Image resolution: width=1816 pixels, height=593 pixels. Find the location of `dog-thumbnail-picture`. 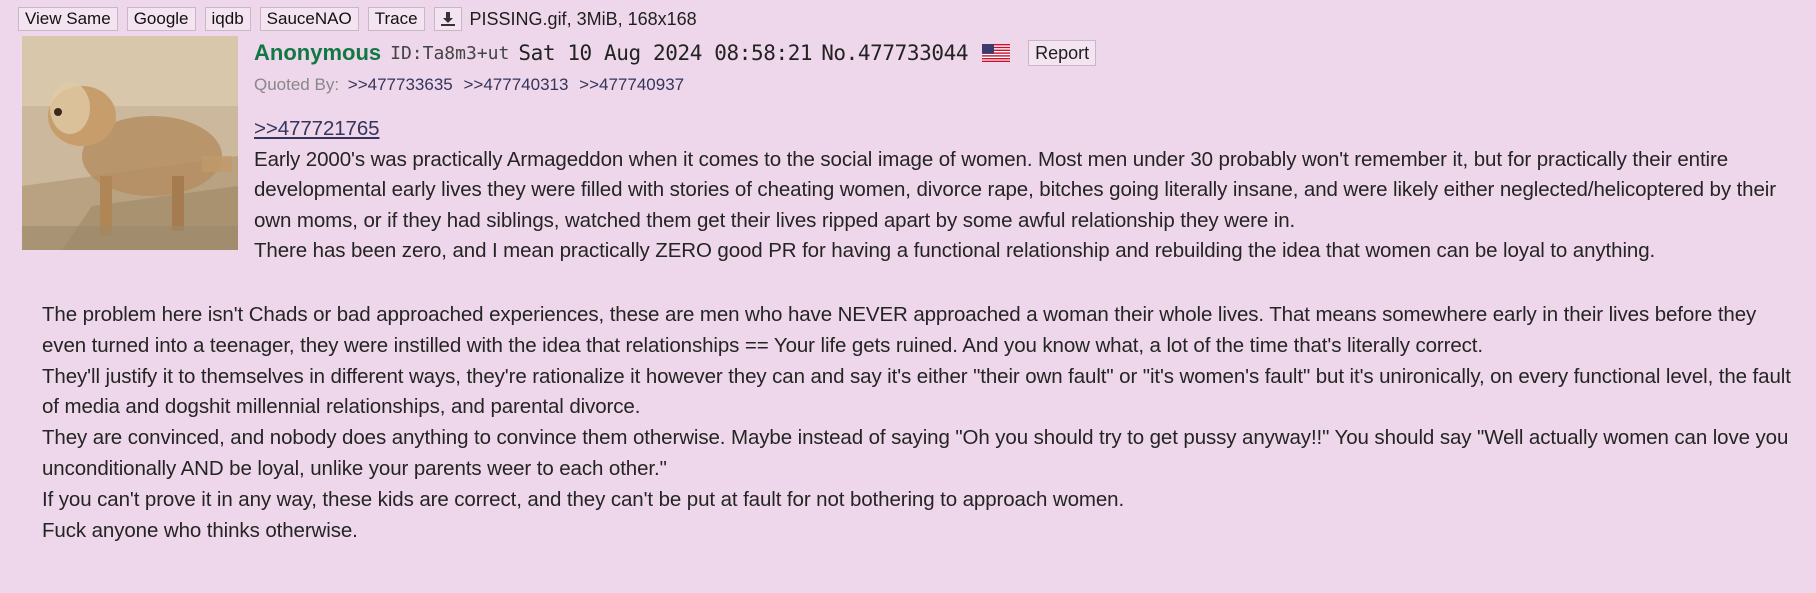

dog-thumbnail-picture is located at coordinates (130, 143).